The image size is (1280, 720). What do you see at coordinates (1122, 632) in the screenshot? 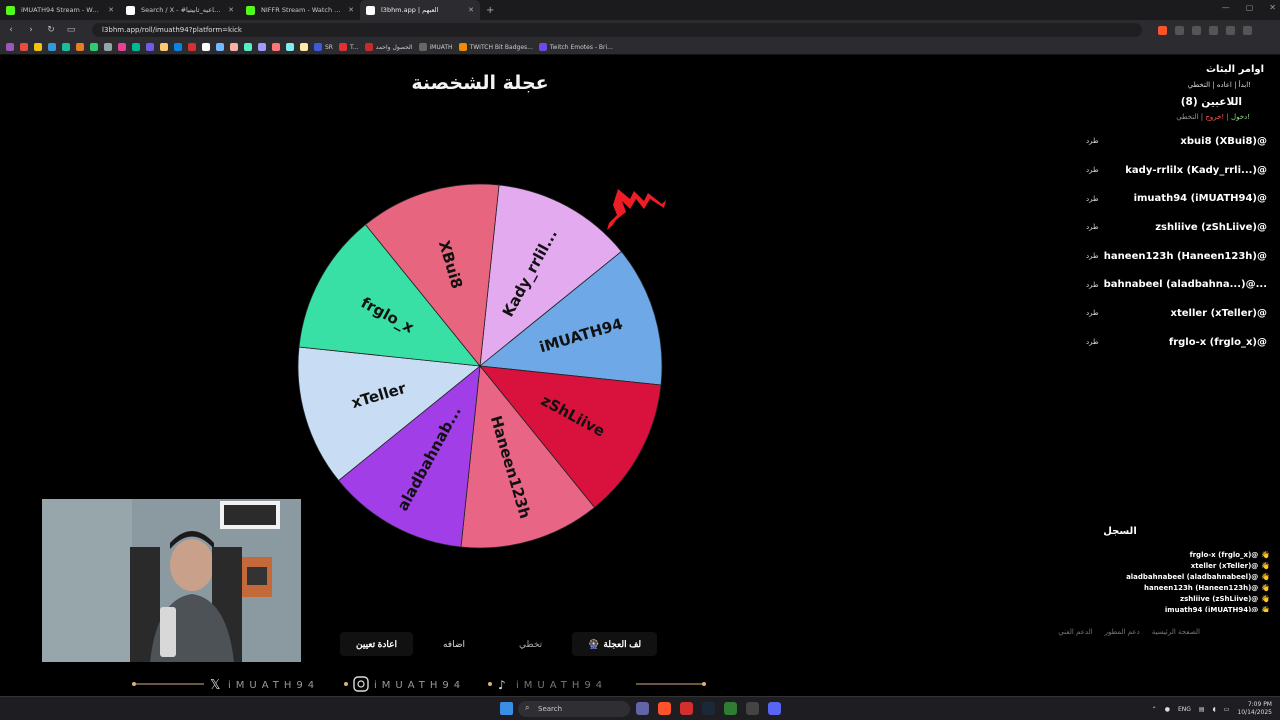
I see `footer-link: دعم المطور` at bounding box center [1122, 632].